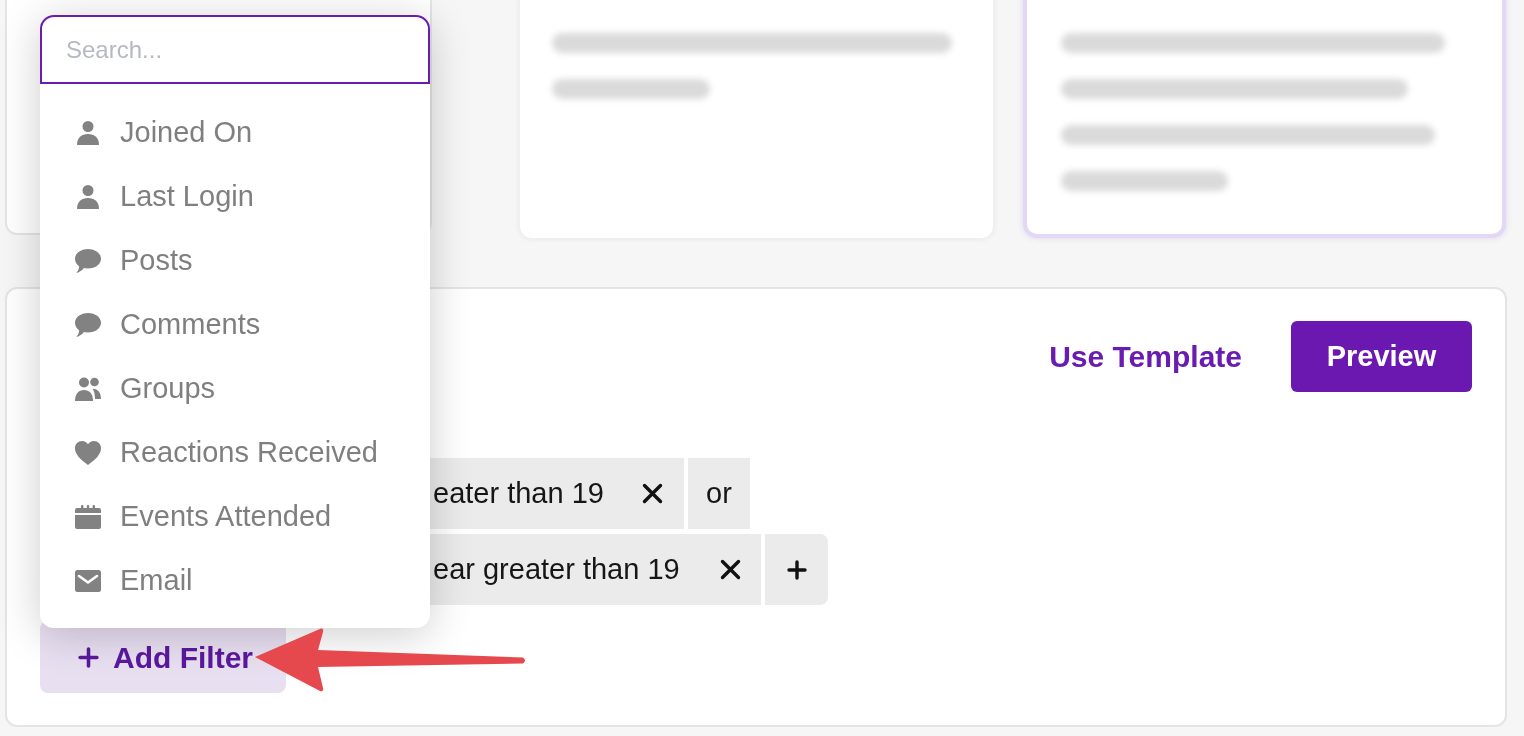  What do you see at coordinates (556, 569) in the screenshot?
I see `filter-condition: ear greater than 19` at bounding box center [556, 569].